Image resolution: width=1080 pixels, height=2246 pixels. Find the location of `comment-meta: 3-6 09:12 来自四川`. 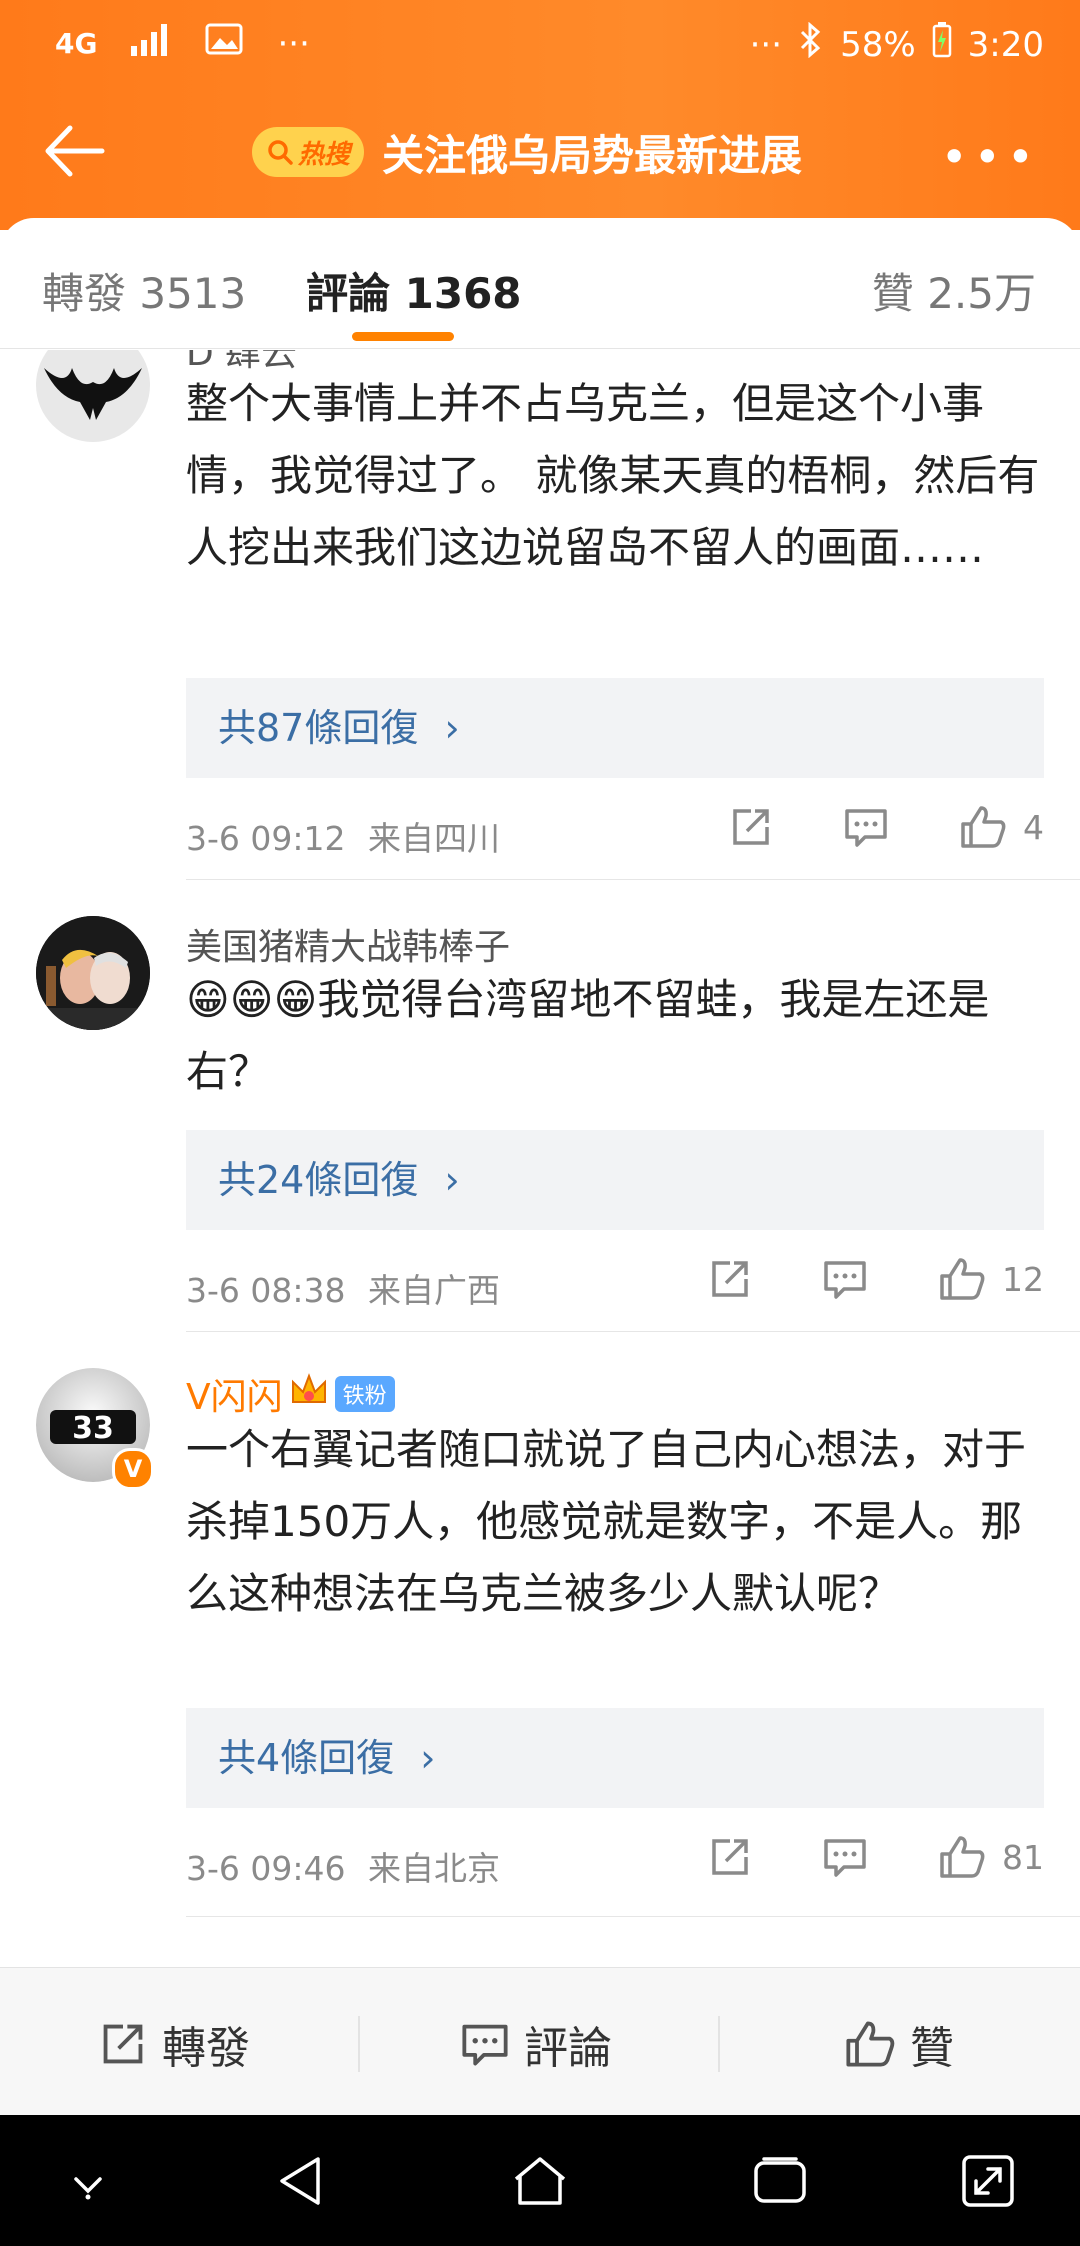

comment-meta: 3-6 09:12 来自四川 is located at coordinates (343, 836).